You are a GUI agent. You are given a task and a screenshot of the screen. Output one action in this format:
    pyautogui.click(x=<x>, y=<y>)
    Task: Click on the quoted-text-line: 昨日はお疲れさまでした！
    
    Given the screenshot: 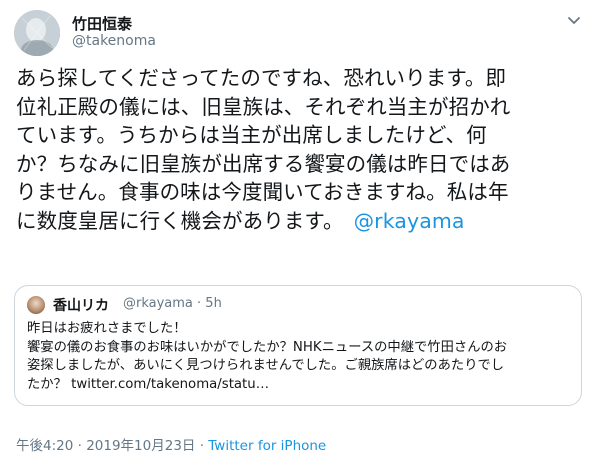 What is the action you would take?
    pyautogui.click(x=107, y=328)
    